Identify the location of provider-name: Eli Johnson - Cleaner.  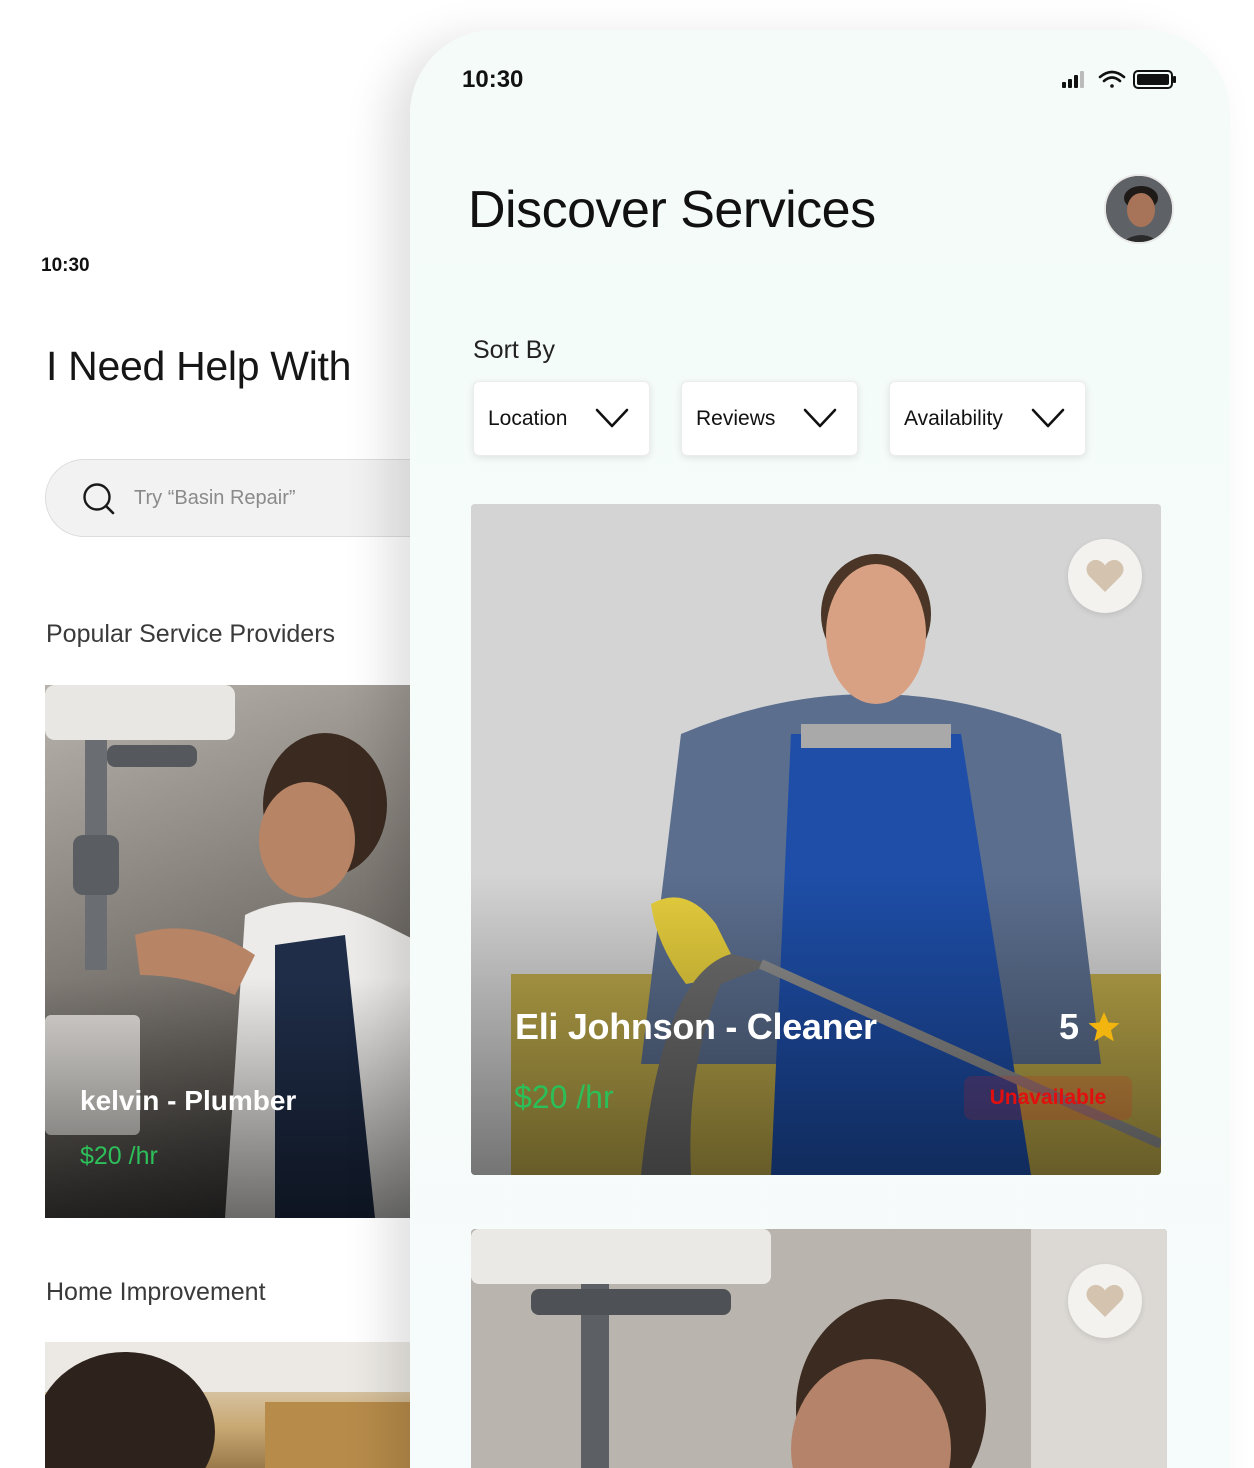
(696, 1026).